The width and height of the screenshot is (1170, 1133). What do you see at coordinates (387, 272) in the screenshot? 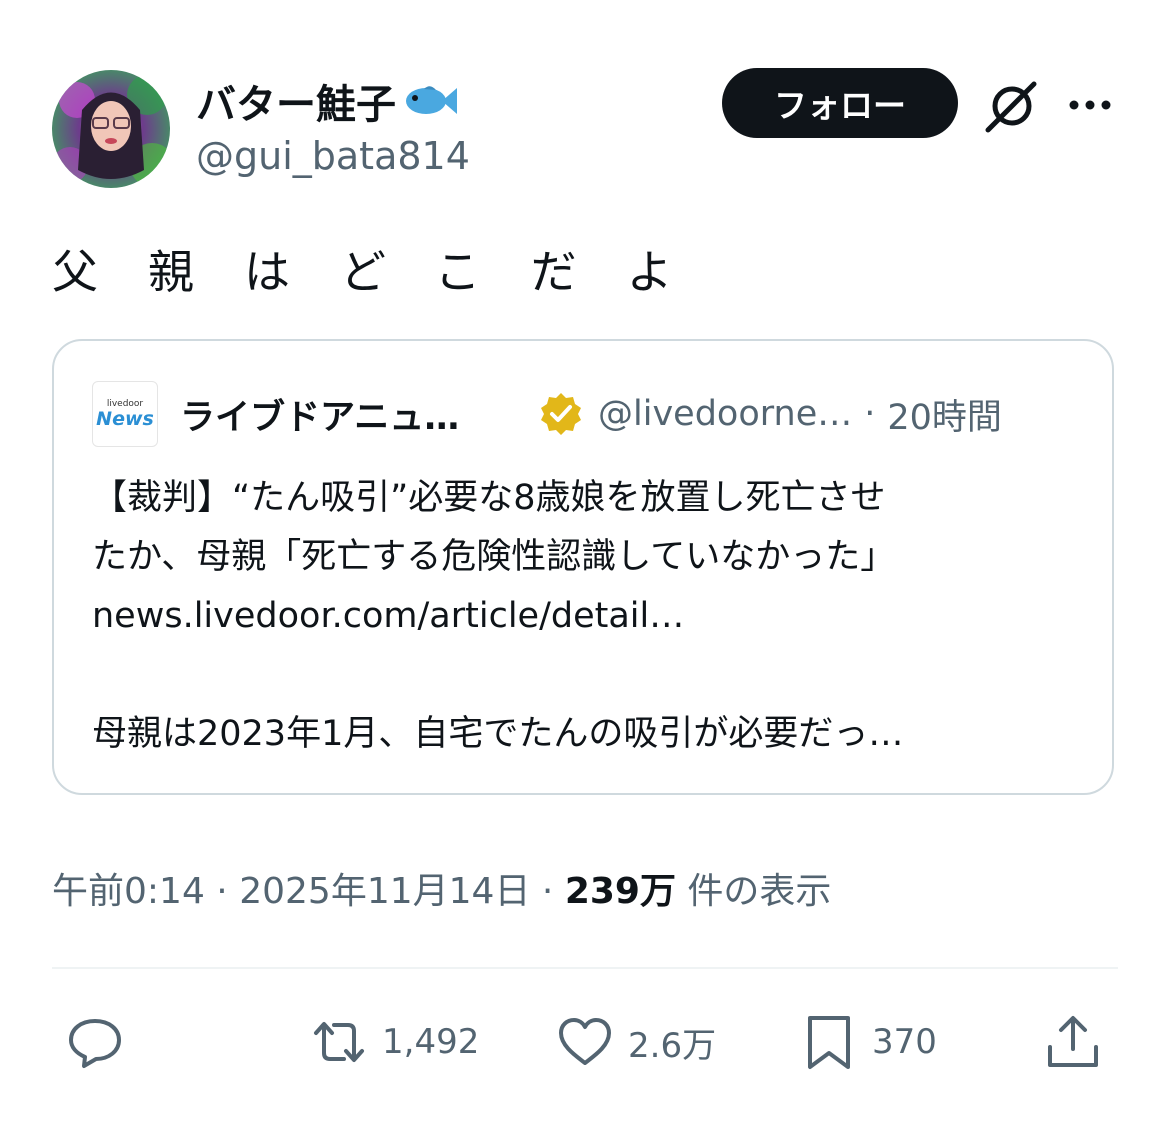
I see `tweet-text: 父親はどこだよ` at bounding box center [387, 272].